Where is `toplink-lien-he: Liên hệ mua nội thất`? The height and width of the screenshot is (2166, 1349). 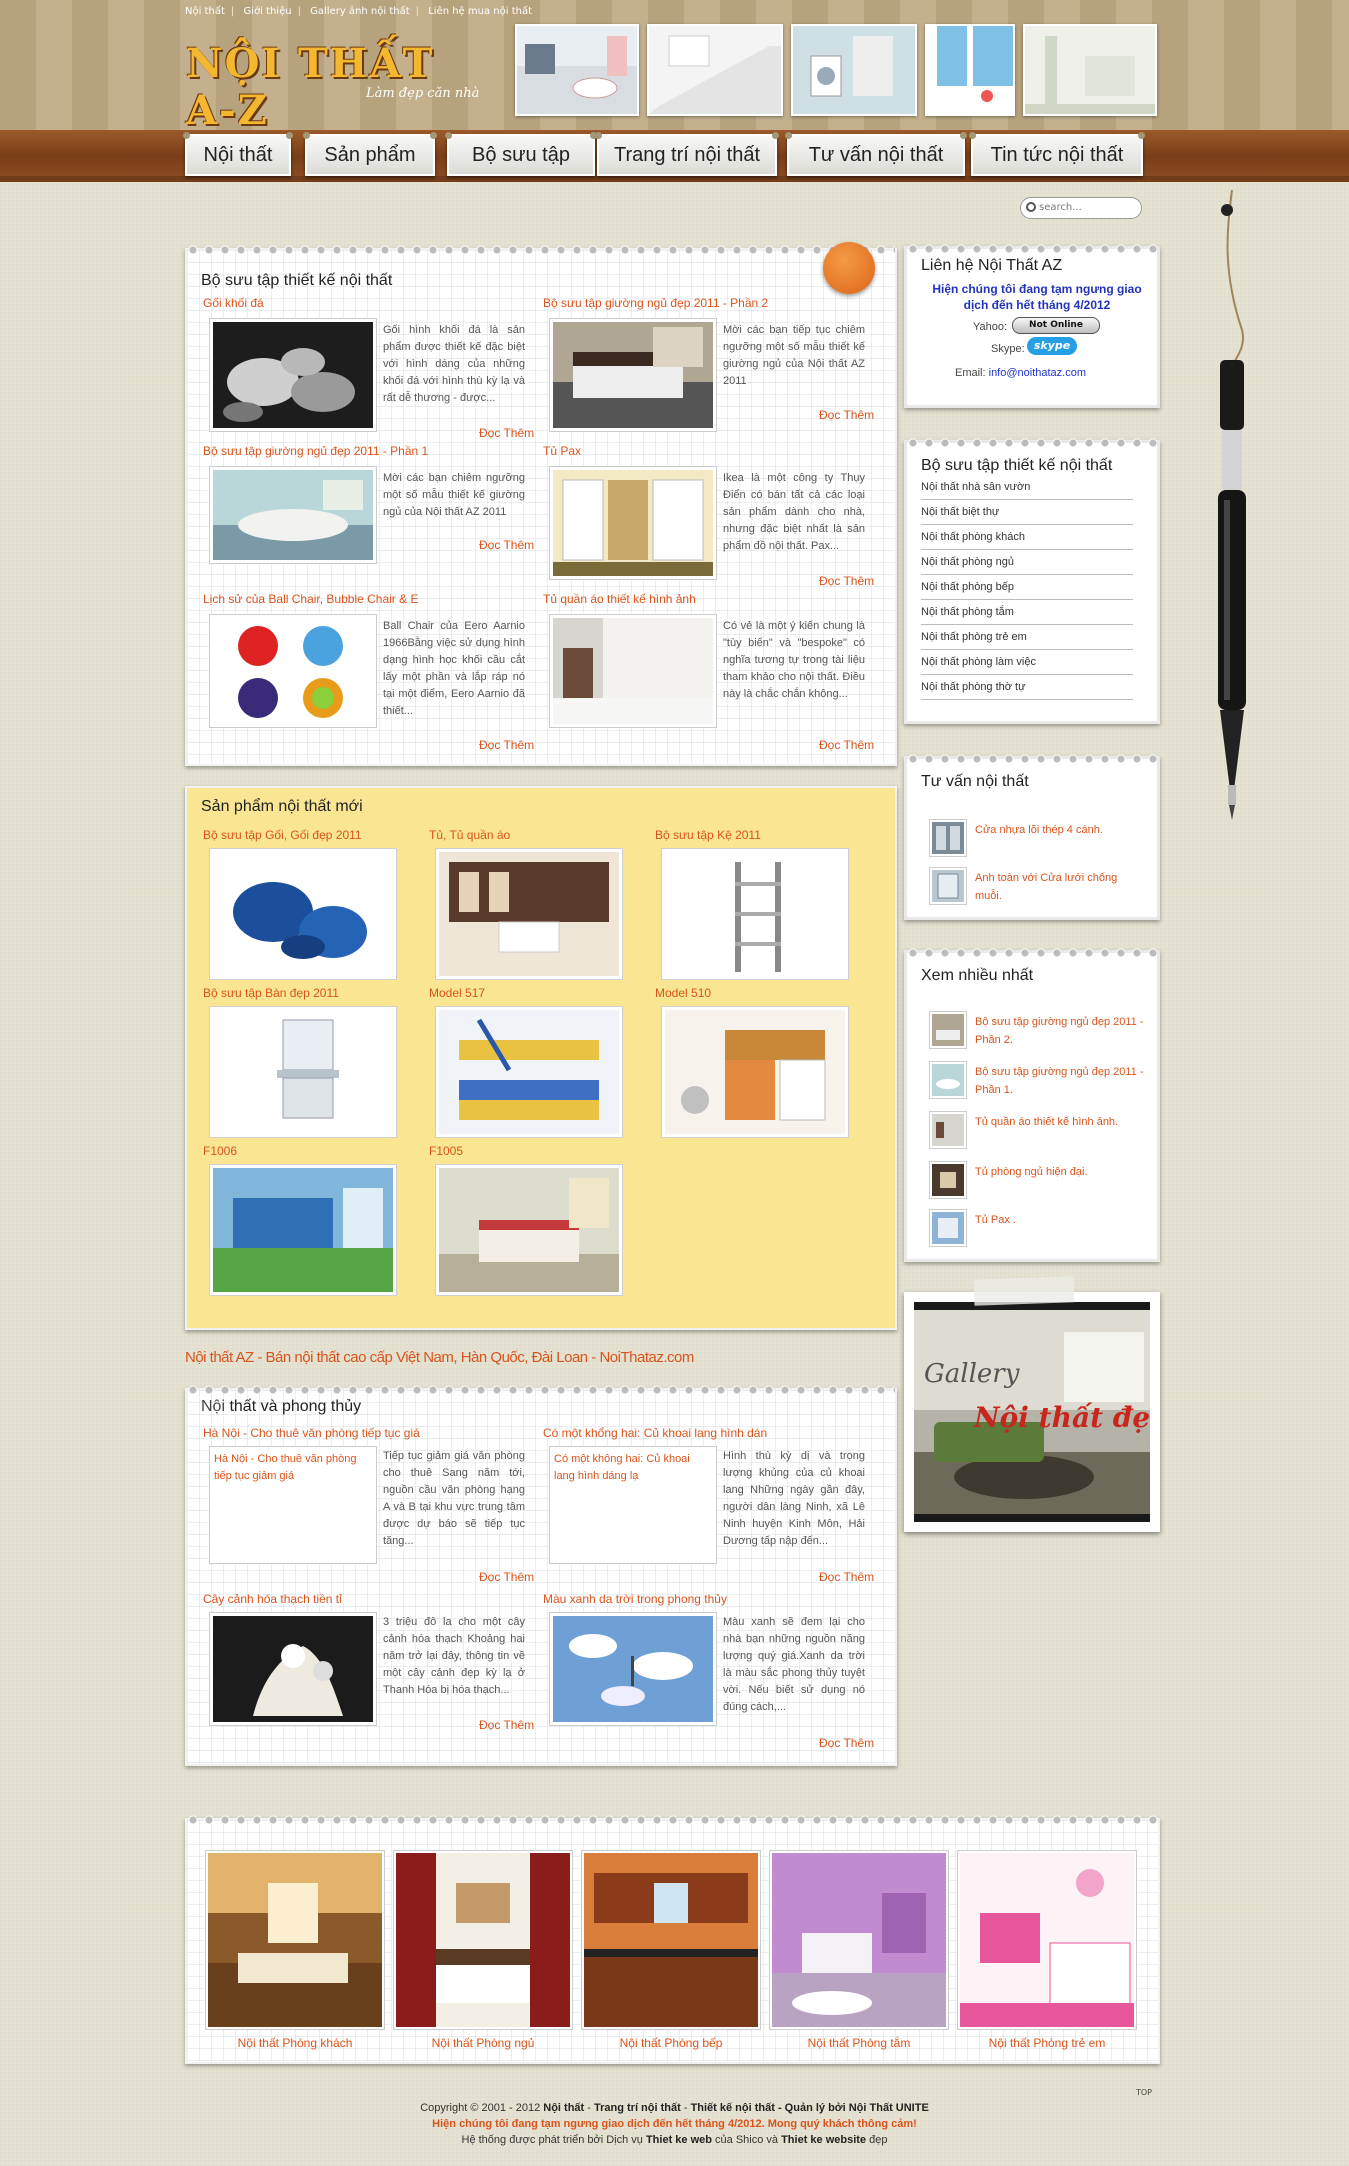
toplink-lien-he: Liên hệ mua nội thất is located at coordinates (480, 11).